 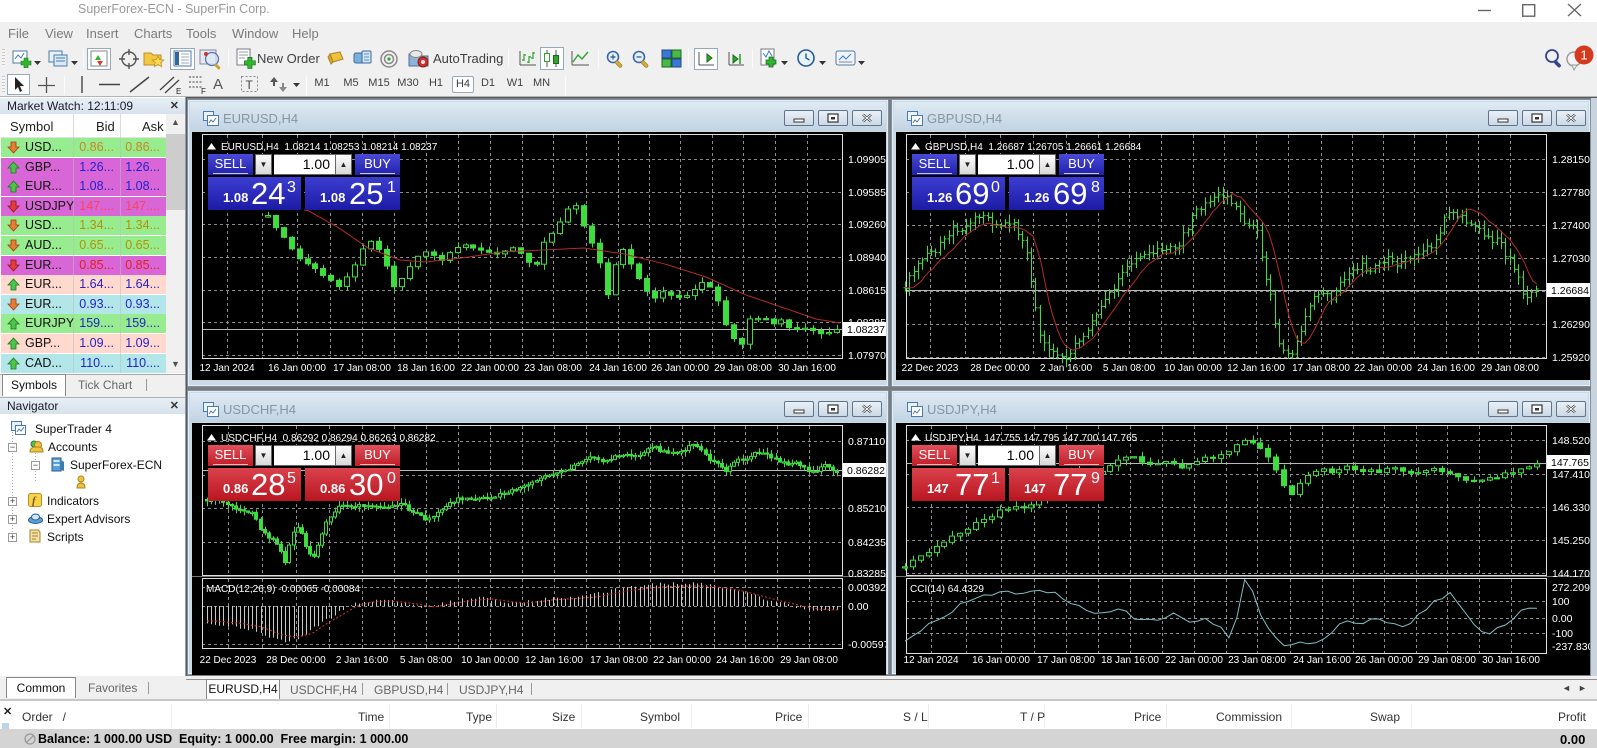 I want to click on svg-text: CCI(14) 64.4329, so click(x=947, y=589).